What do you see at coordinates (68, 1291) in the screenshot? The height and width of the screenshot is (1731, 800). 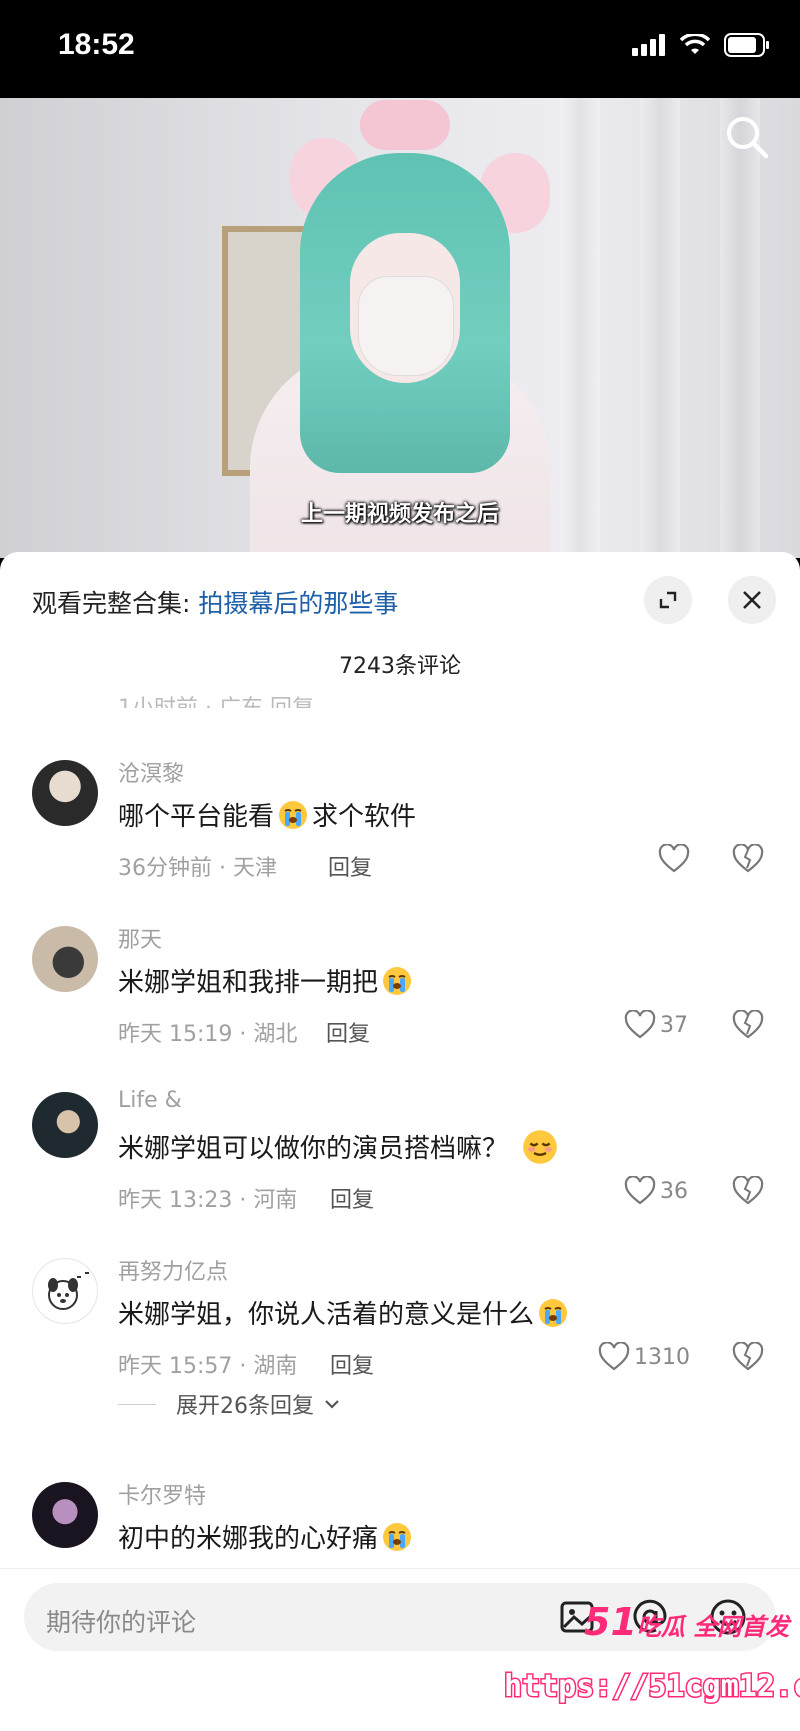 I see `cartoon-dog-avatar-icon` at bounding box center [68, 1291].